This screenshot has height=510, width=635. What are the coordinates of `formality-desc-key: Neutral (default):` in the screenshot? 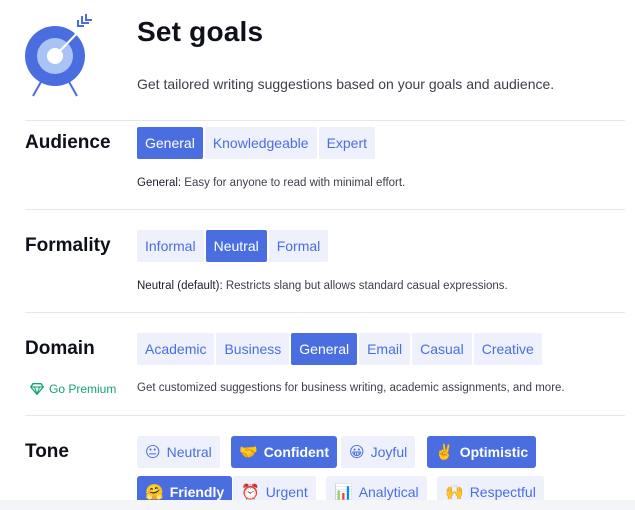 It's located at (180, 286).